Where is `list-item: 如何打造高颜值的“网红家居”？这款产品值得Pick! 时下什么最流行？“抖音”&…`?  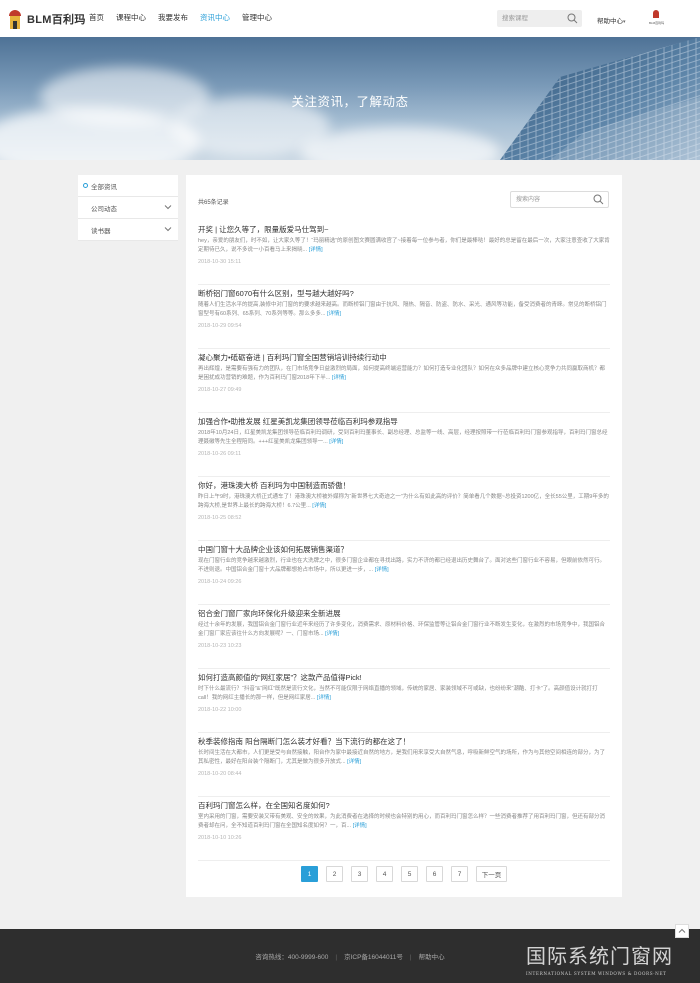
list-item: 如何打造高颜值的“网红家居”？这款产品值得Pick! 时下什么最流行？“抖音”&… is located at coordinates (404, 701).